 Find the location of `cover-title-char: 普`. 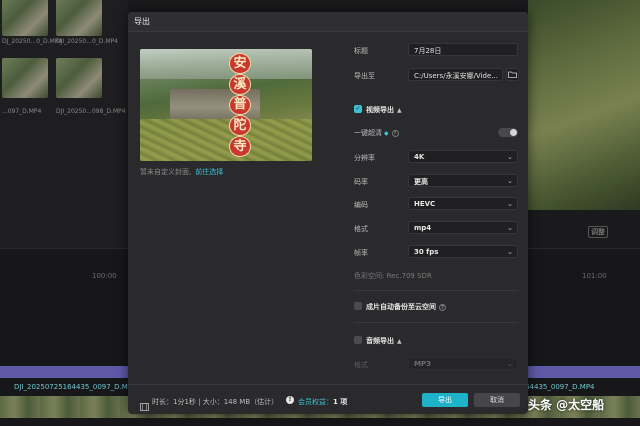

cover-title-char: 普 is located at coordinates (240, 105).